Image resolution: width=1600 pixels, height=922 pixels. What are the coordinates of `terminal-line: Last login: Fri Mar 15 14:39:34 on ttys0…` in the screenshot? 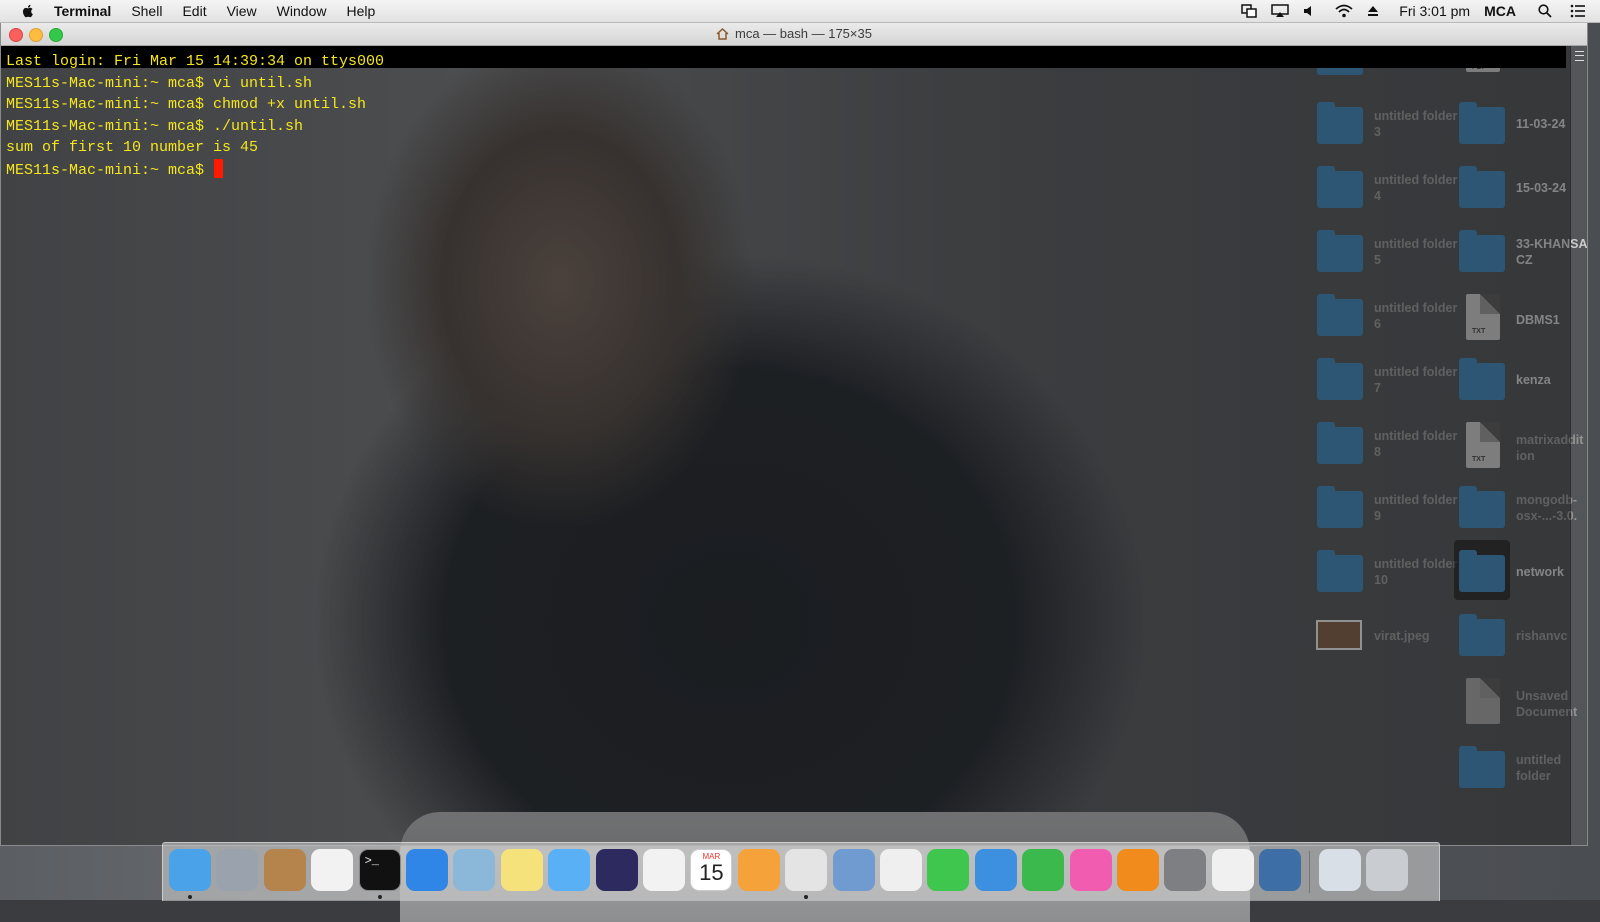 It's located at (195, 61).